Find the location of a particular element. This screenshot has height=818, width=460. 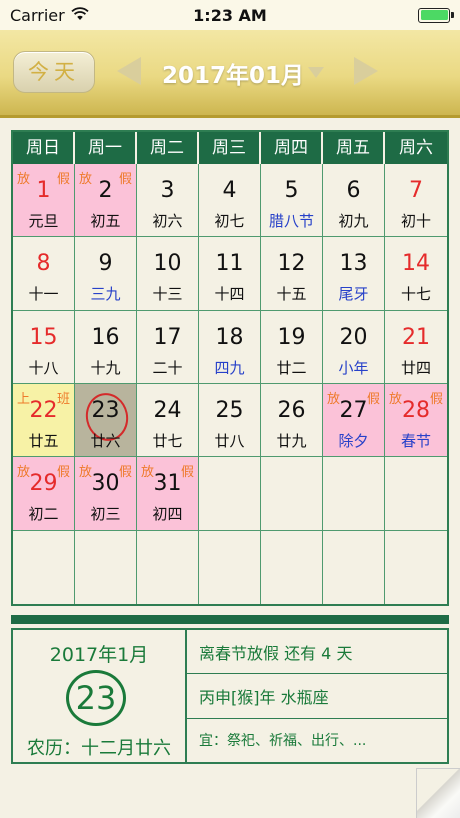

day-cell: 11 十四 is located at coordinates (230, 274).